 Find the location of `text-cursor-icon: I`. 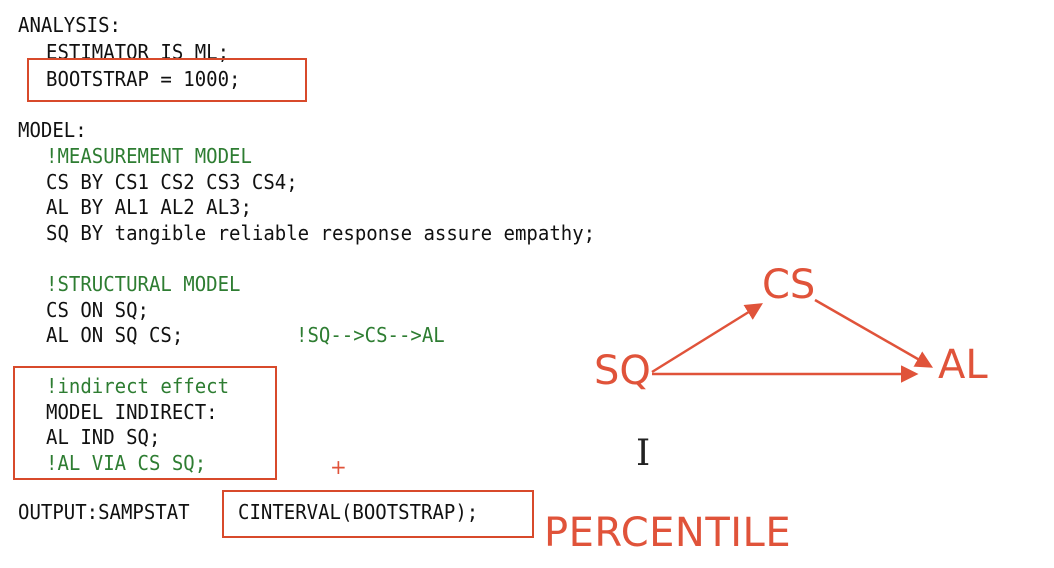

text-cursor-icon: I is located at coordinates (643, 453).